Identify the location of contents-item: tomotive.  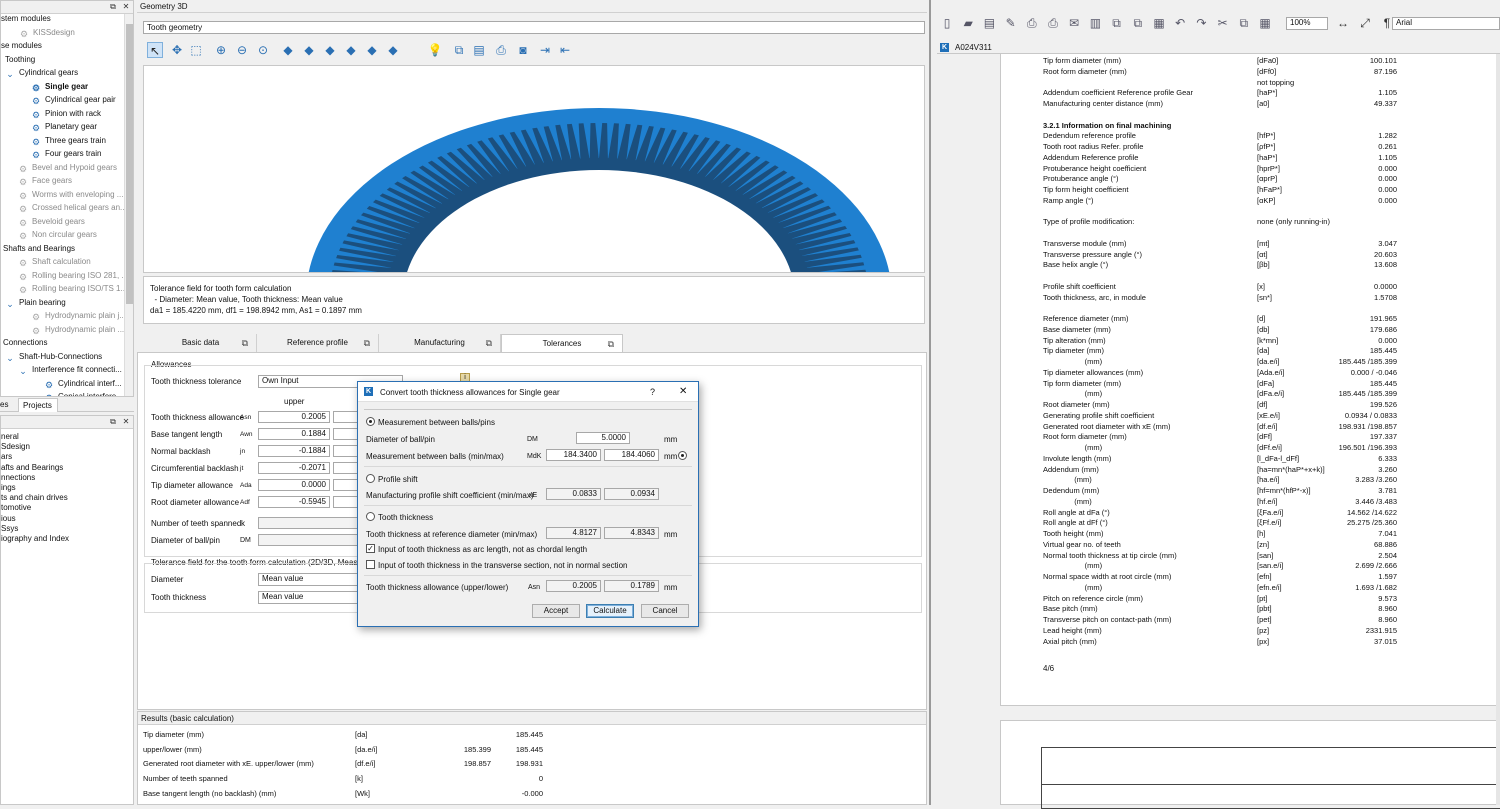
(16, 508).